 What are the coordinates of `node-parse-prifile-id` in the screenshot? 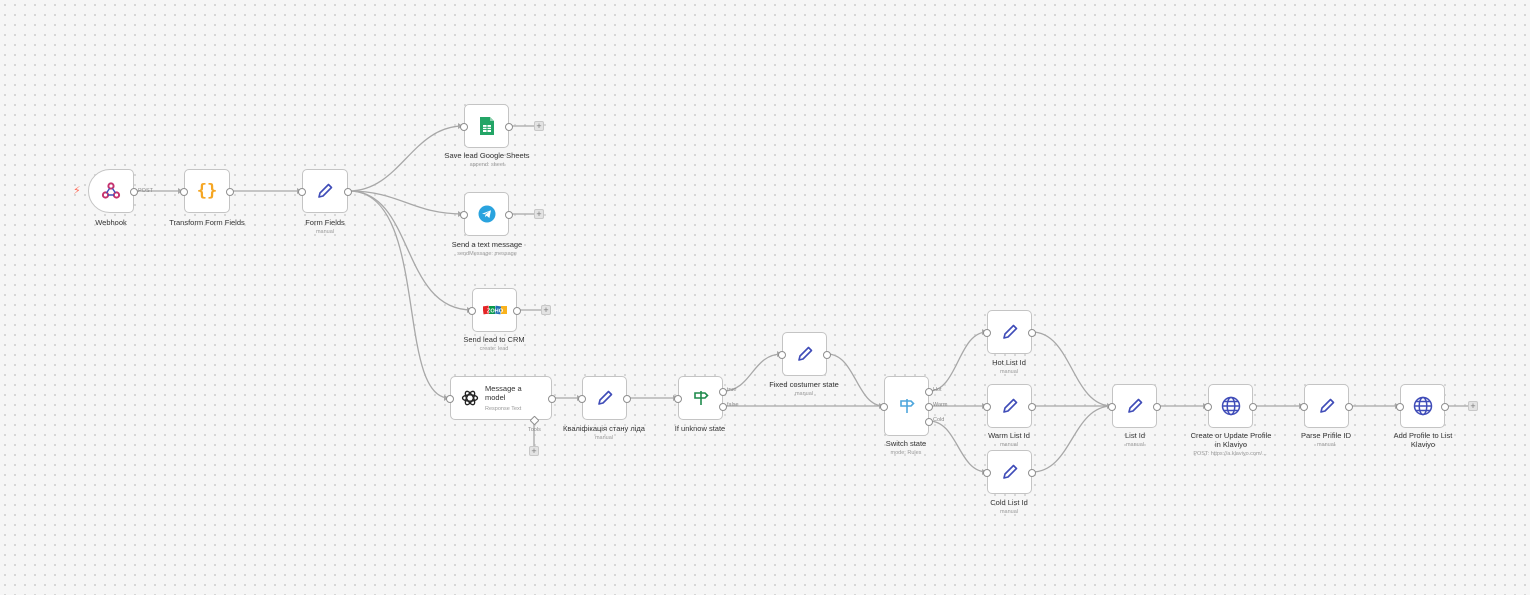 It's located at (1326, 406).